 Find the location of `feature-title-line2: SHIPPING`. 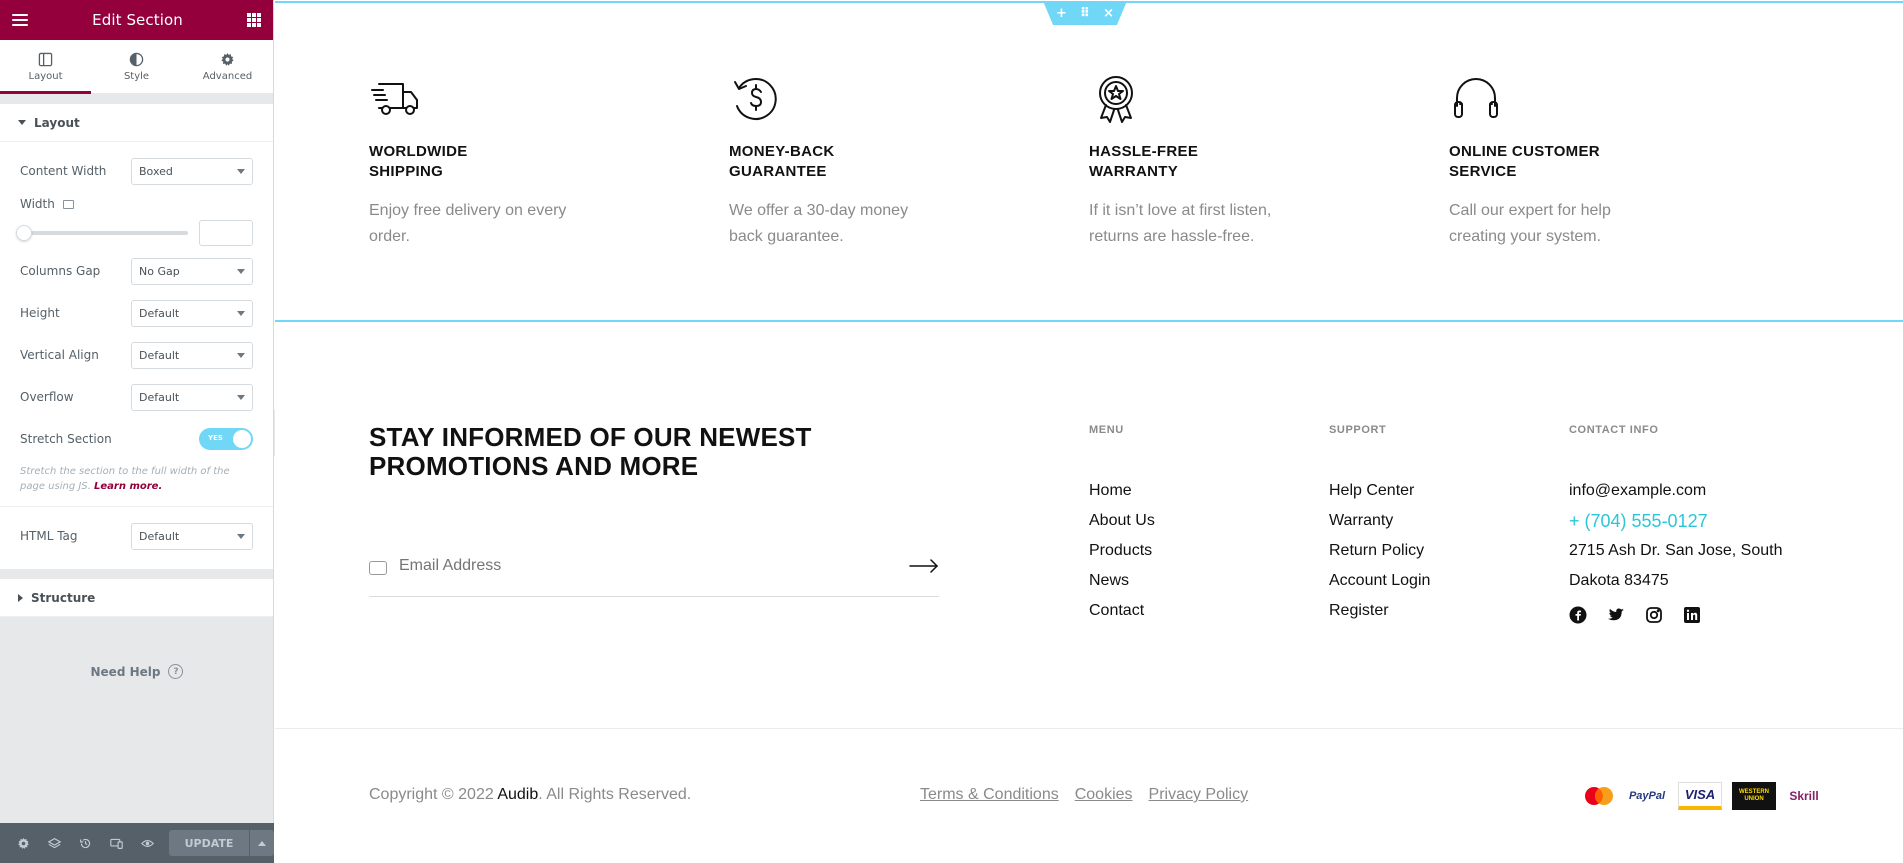

feature-title-line2: SHIPPING is located at coordinates (406, 171).